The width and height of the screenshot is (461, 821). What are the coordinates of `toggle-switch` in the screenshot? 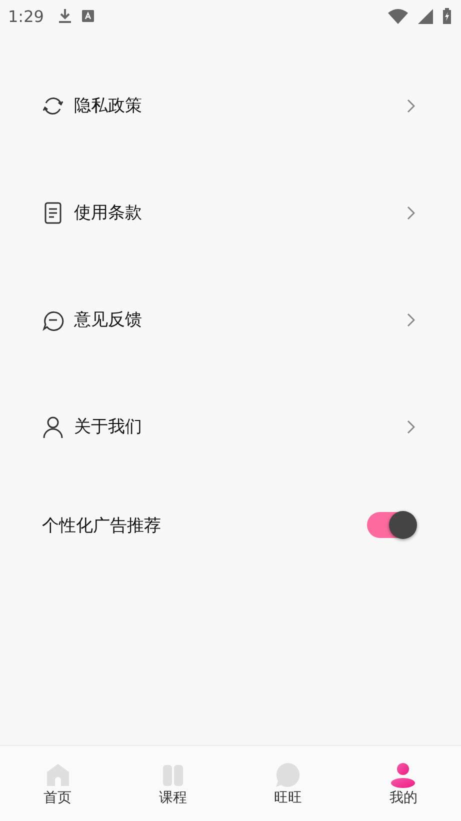 It's located at (391, 525).